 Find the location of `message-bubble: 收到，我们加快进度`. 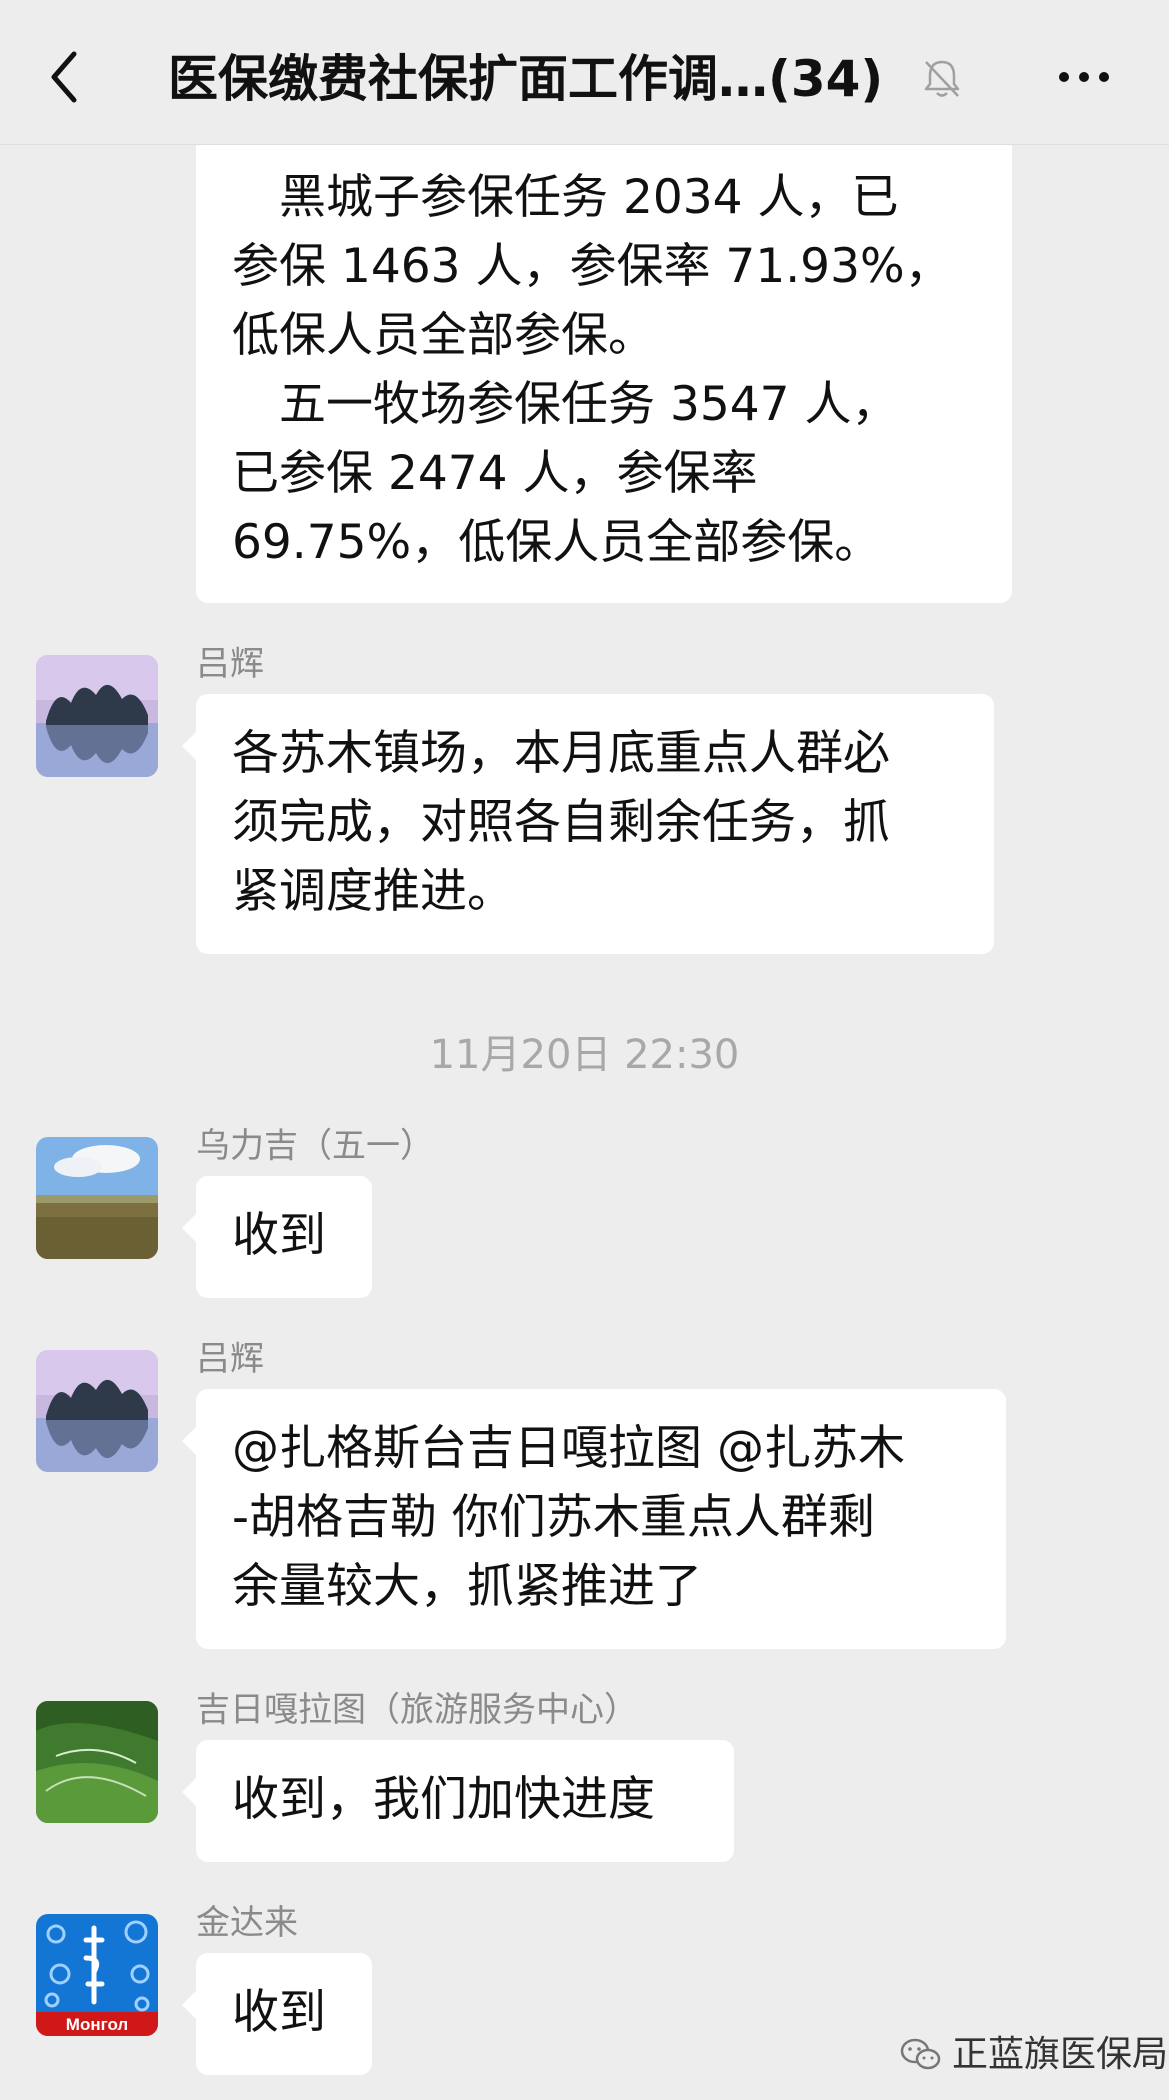

message-bubble: 收到，我们加快进度 is located at coordinates (458, 1801).